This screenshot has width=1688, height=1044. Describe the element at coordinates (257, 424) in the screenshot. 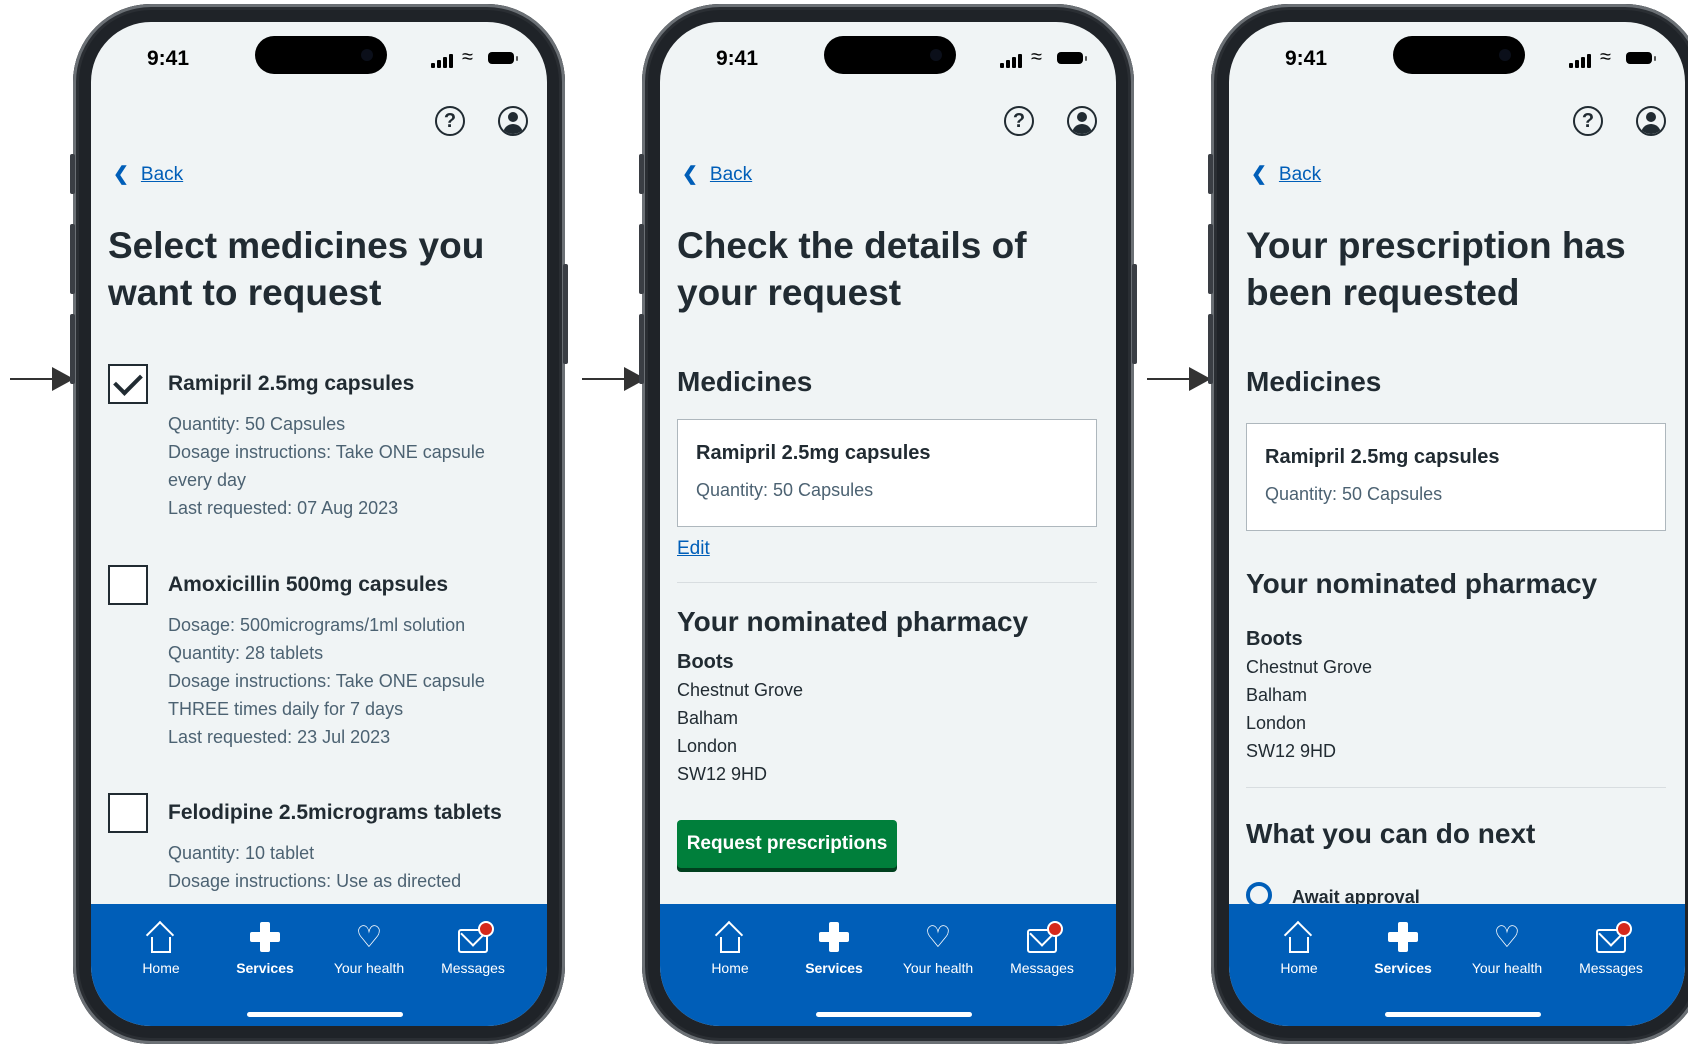

I see `medicine-detail: Quantity: 50 Capsules` at that location.